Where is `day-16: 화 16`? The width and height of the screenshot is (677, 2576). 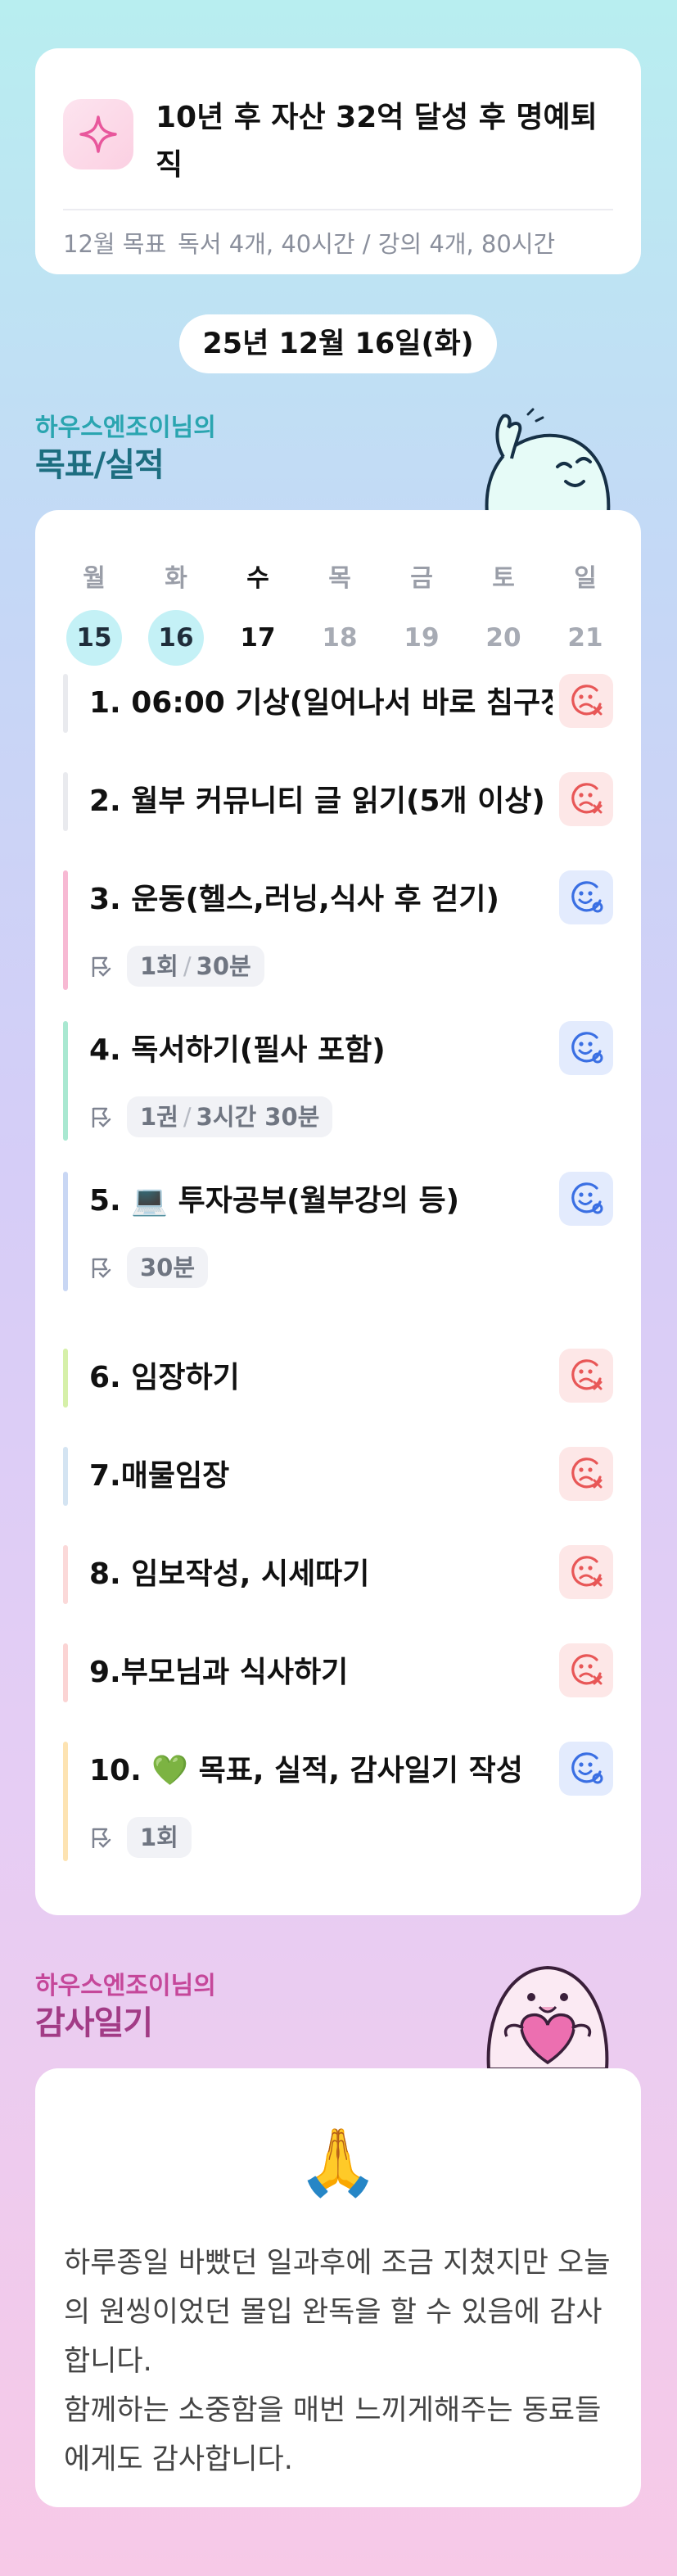
day-16: 화 16 is located at coordinates (176, 610).